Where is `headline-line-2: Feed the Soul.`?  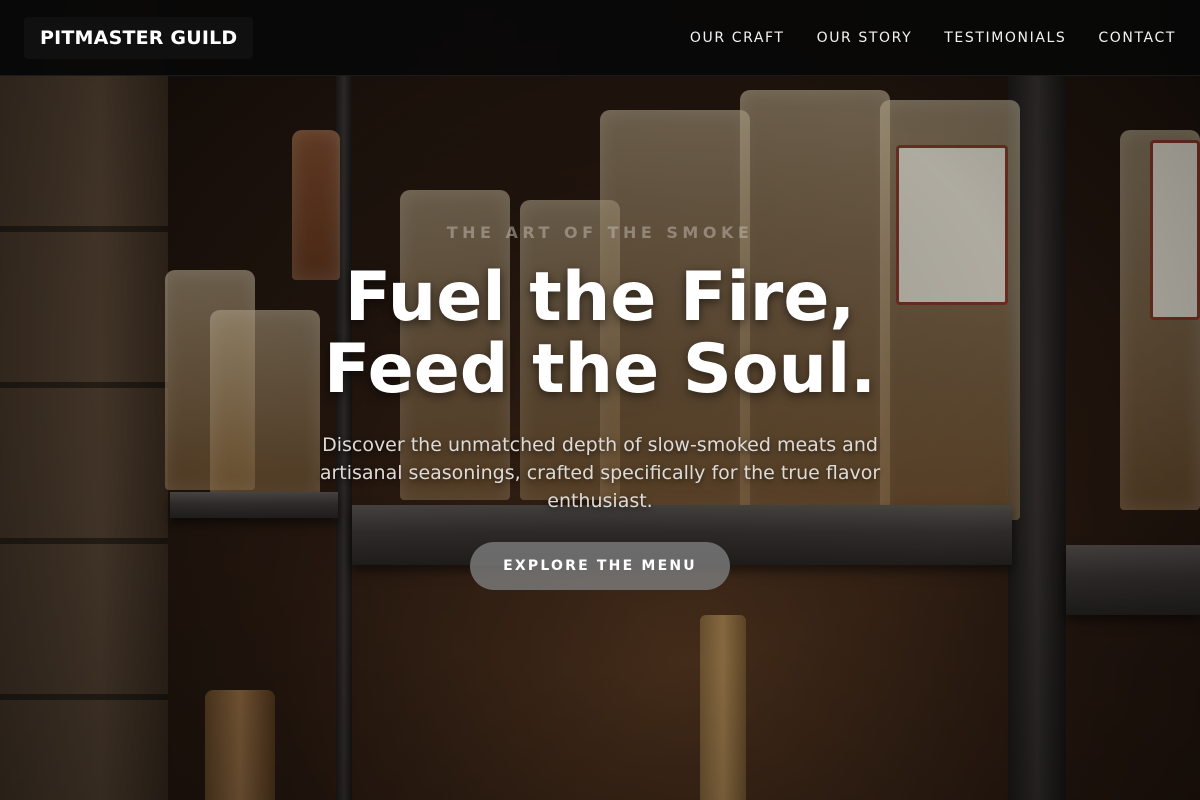 headline-line-2: Feed the Soul. is located at coordinates (600, 369).